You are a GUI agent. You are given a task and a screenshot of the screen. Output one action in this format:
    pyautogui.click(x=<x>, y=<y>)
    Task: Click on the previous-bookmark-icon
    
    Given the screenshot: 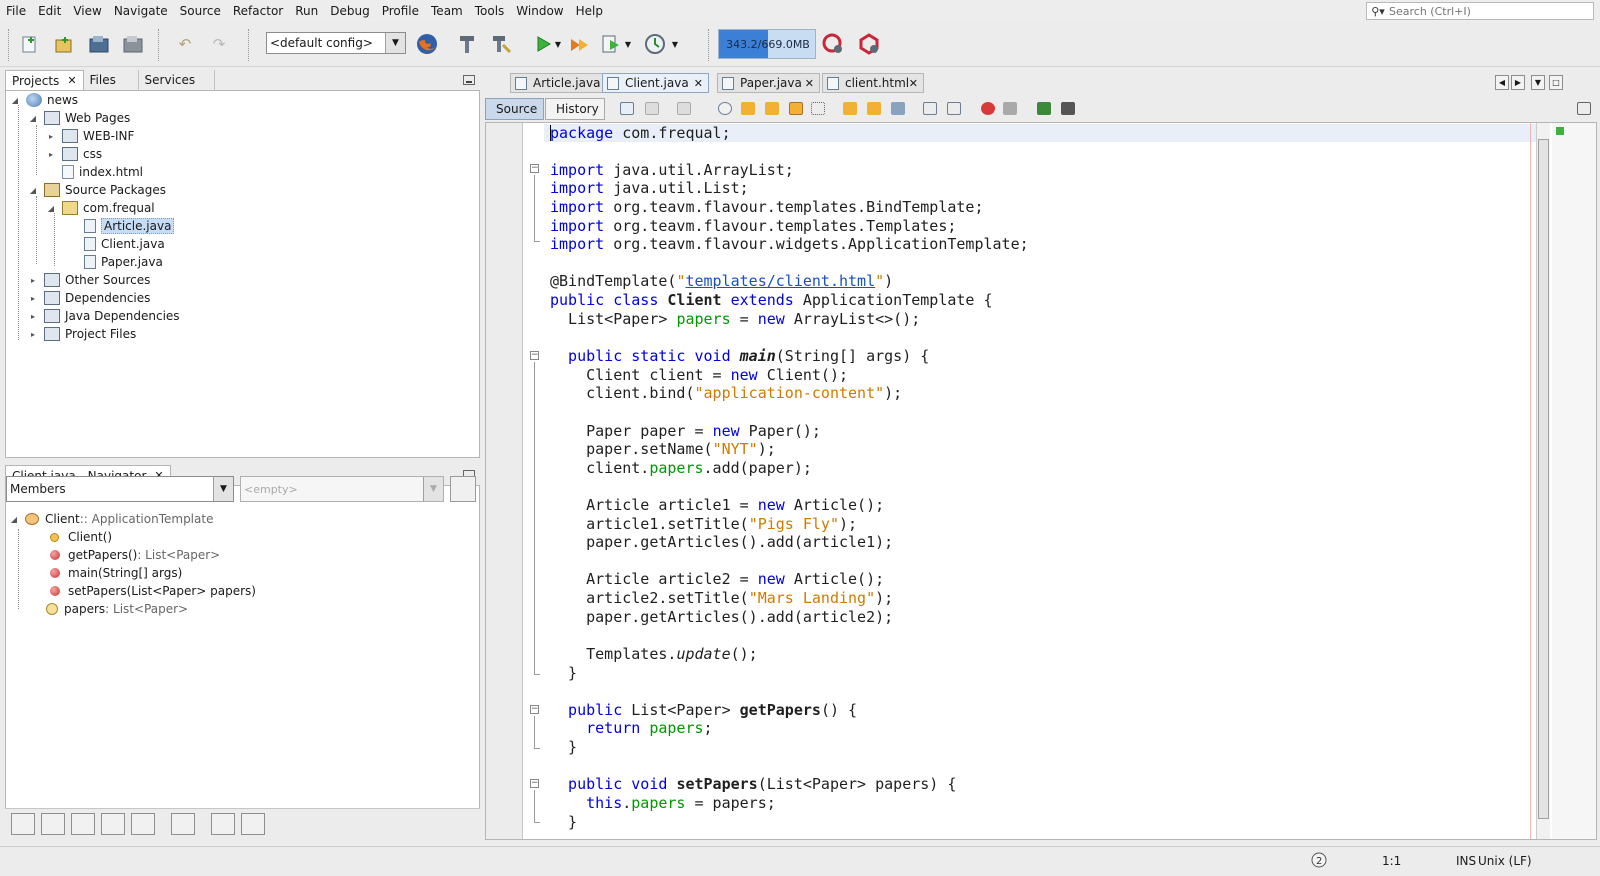 What is the action you would take?
    pyautogui.click(x=850, y=108)
    